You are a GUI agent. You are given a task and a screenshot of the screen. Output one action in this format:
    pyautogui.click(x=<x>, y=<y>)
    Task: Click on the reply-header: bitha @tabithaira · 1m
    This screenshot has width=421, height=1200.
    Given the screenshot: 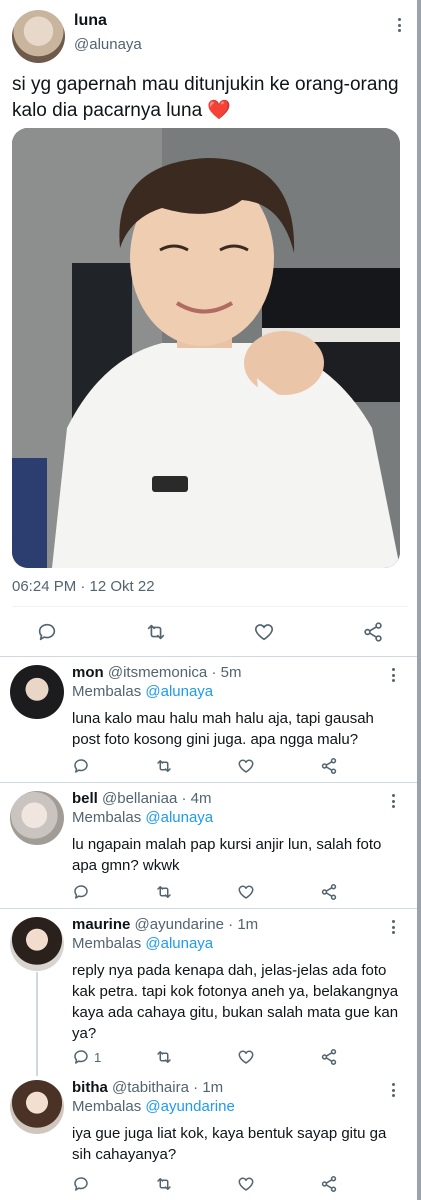 What is the action you would take?
    pyautogui.click(x=147, y=1087)
    